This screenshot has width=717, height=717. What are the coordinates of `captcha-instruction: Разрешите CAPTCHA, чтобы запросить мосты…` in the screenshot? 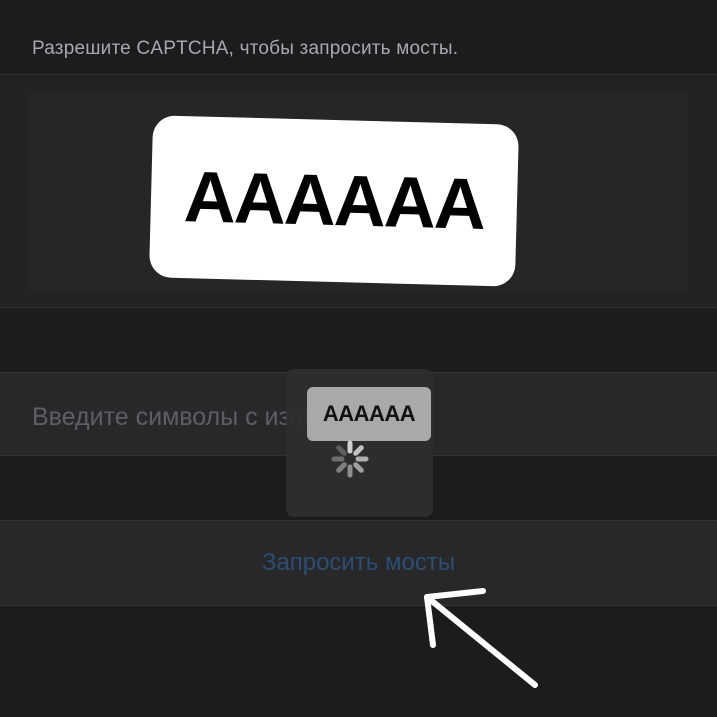 It's located at (245, 48).